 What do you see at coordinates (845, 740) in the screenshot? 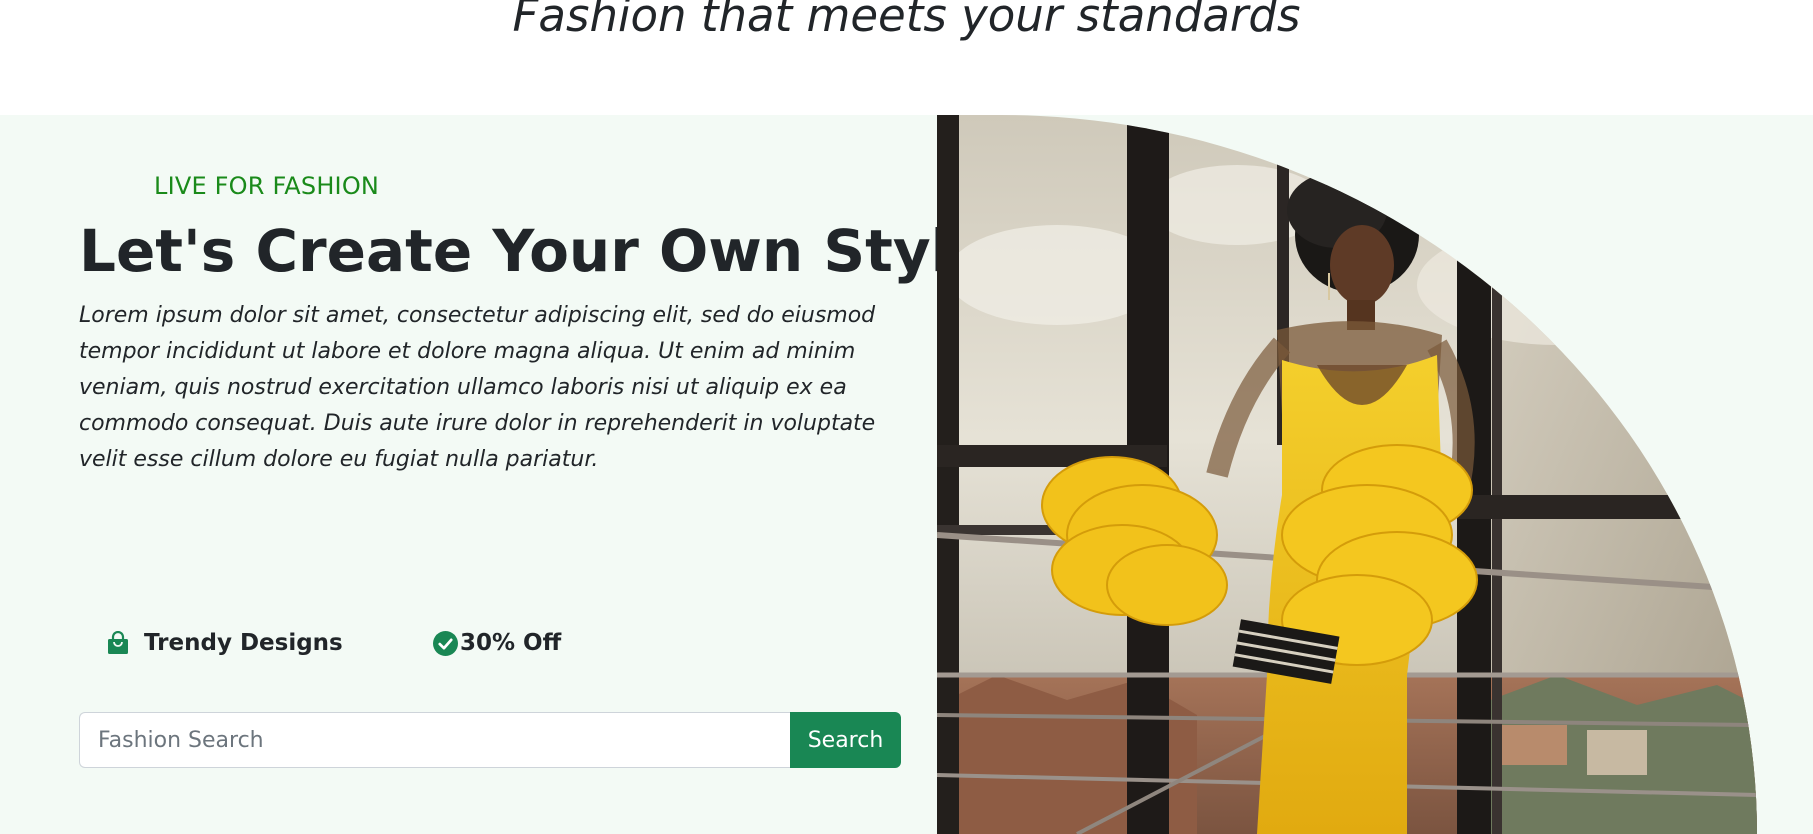
I see `search-button: Search` at bounding box center [845, 740].